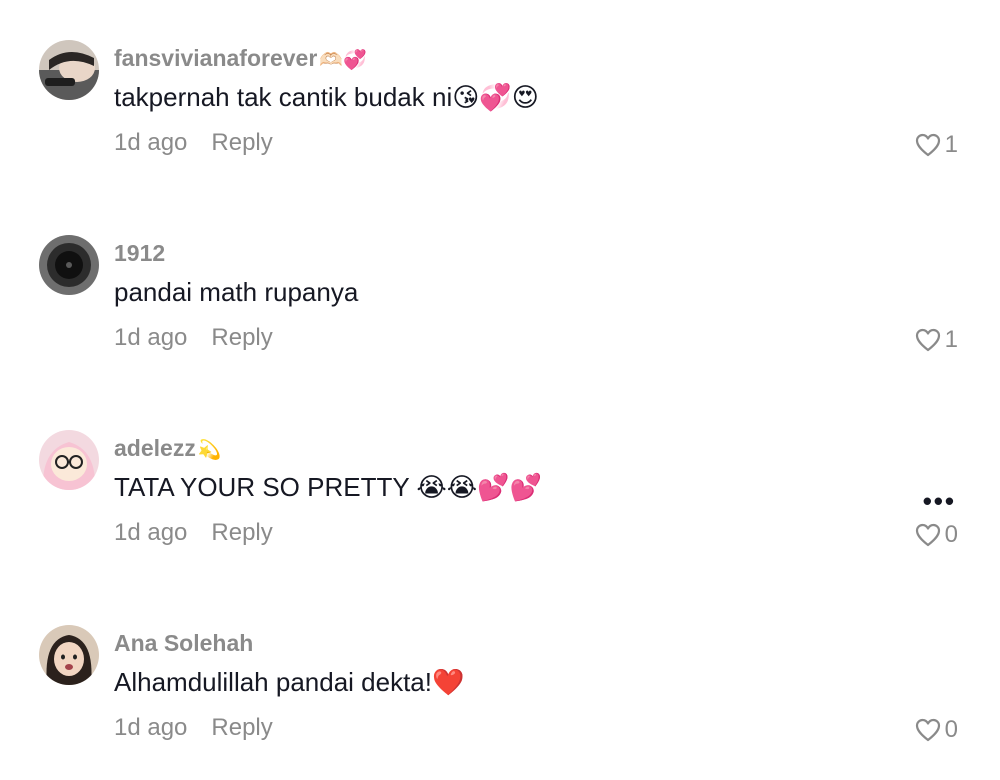 This screenshot has height=780, width=1000. I want to click on username-emoji: 🫶🏻💞, so click(343, 60).